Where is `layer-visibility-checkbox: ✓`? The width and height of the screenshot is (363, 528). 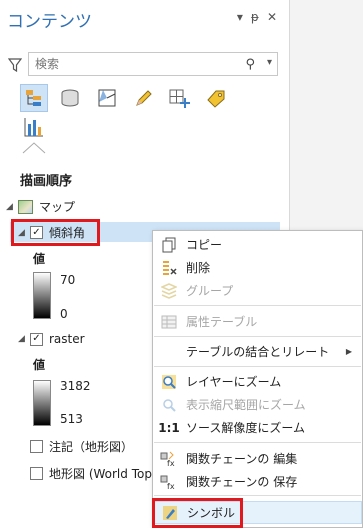
layer-visibility-checkbox: ✓ is located at coordinates (36, 339).